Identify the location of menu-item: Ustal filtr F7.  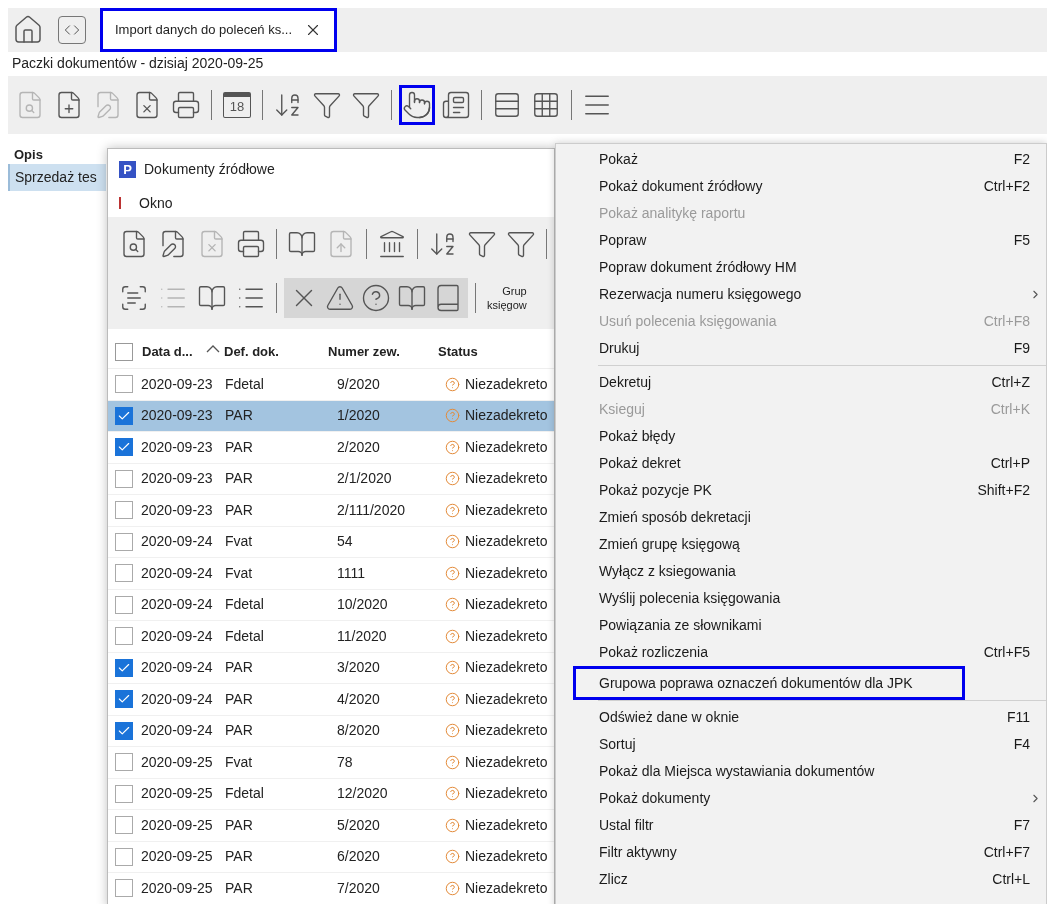
(801, 825).